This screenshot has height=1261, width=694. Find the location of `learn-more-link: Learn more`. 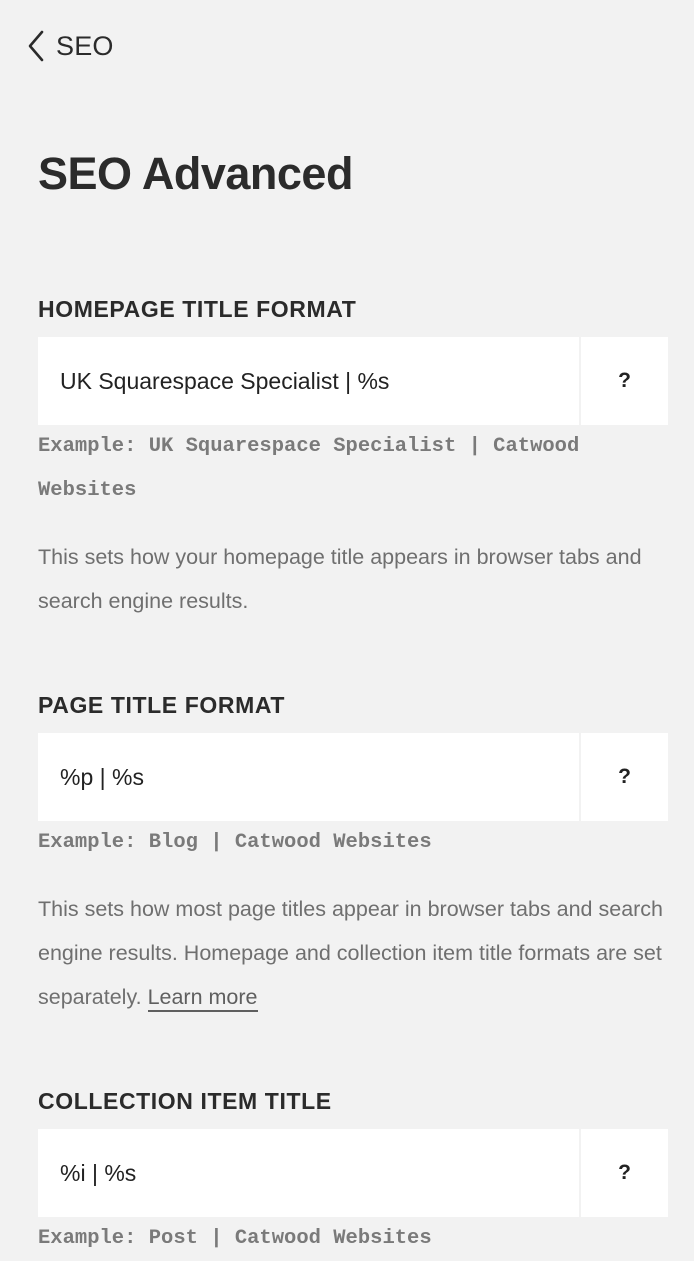

learn-more-link: Learn more is located at coordinates (202, 998).